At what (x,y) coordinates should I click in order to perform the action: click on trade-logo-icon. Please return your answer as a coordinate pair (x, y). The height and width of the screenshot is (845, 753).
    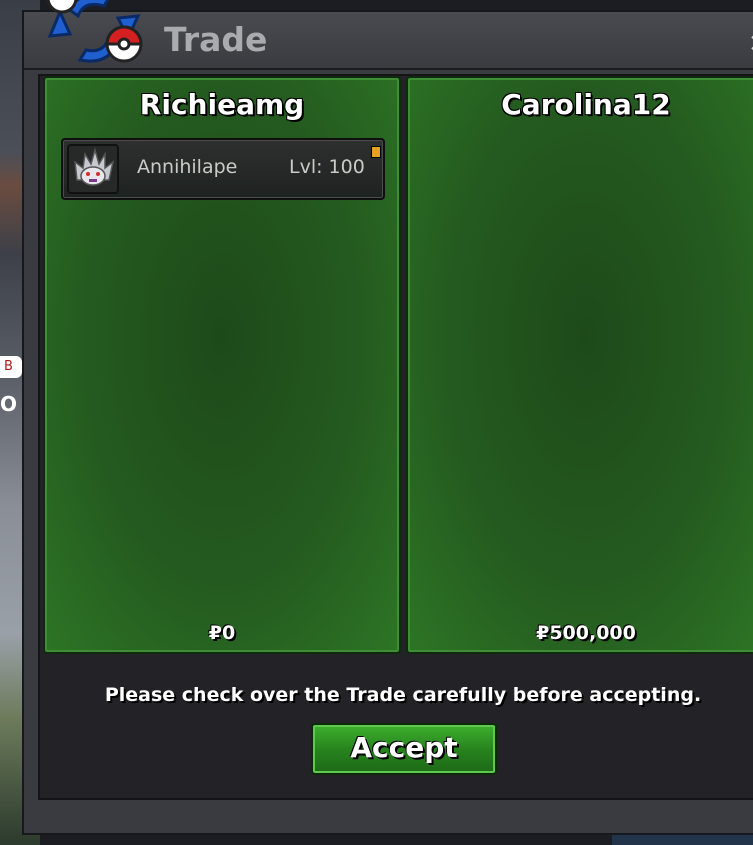
    Looking at the image, I should click on (94, 31).